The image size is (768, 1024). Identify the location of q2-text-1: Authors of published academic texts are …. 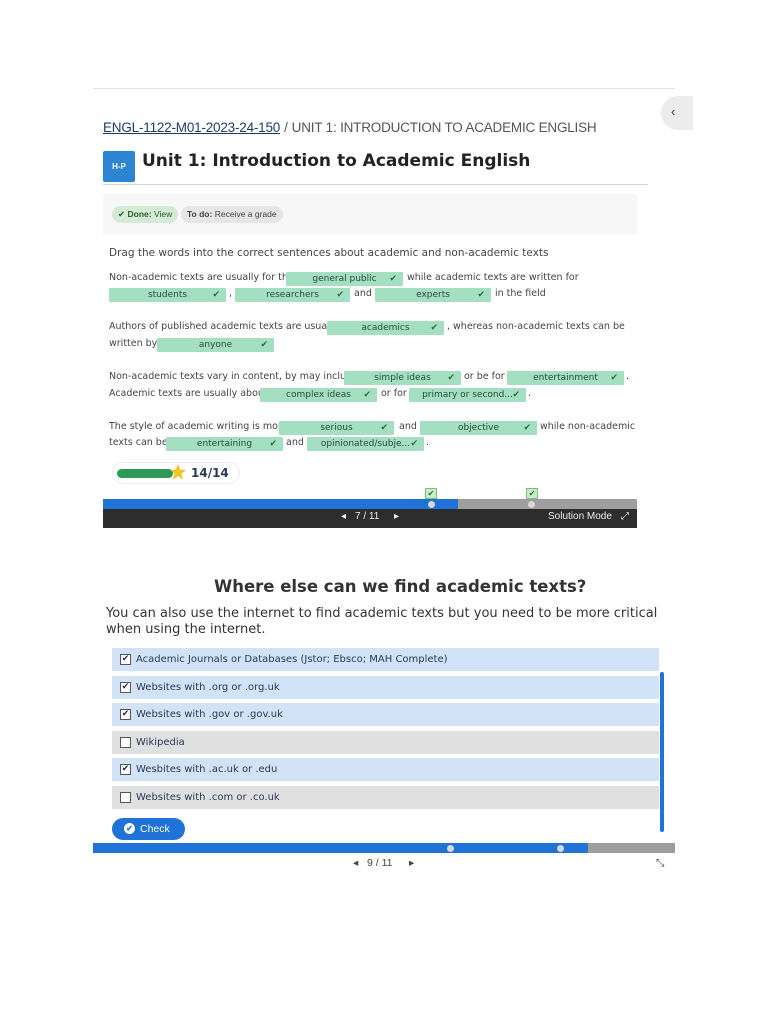
(224, 326).